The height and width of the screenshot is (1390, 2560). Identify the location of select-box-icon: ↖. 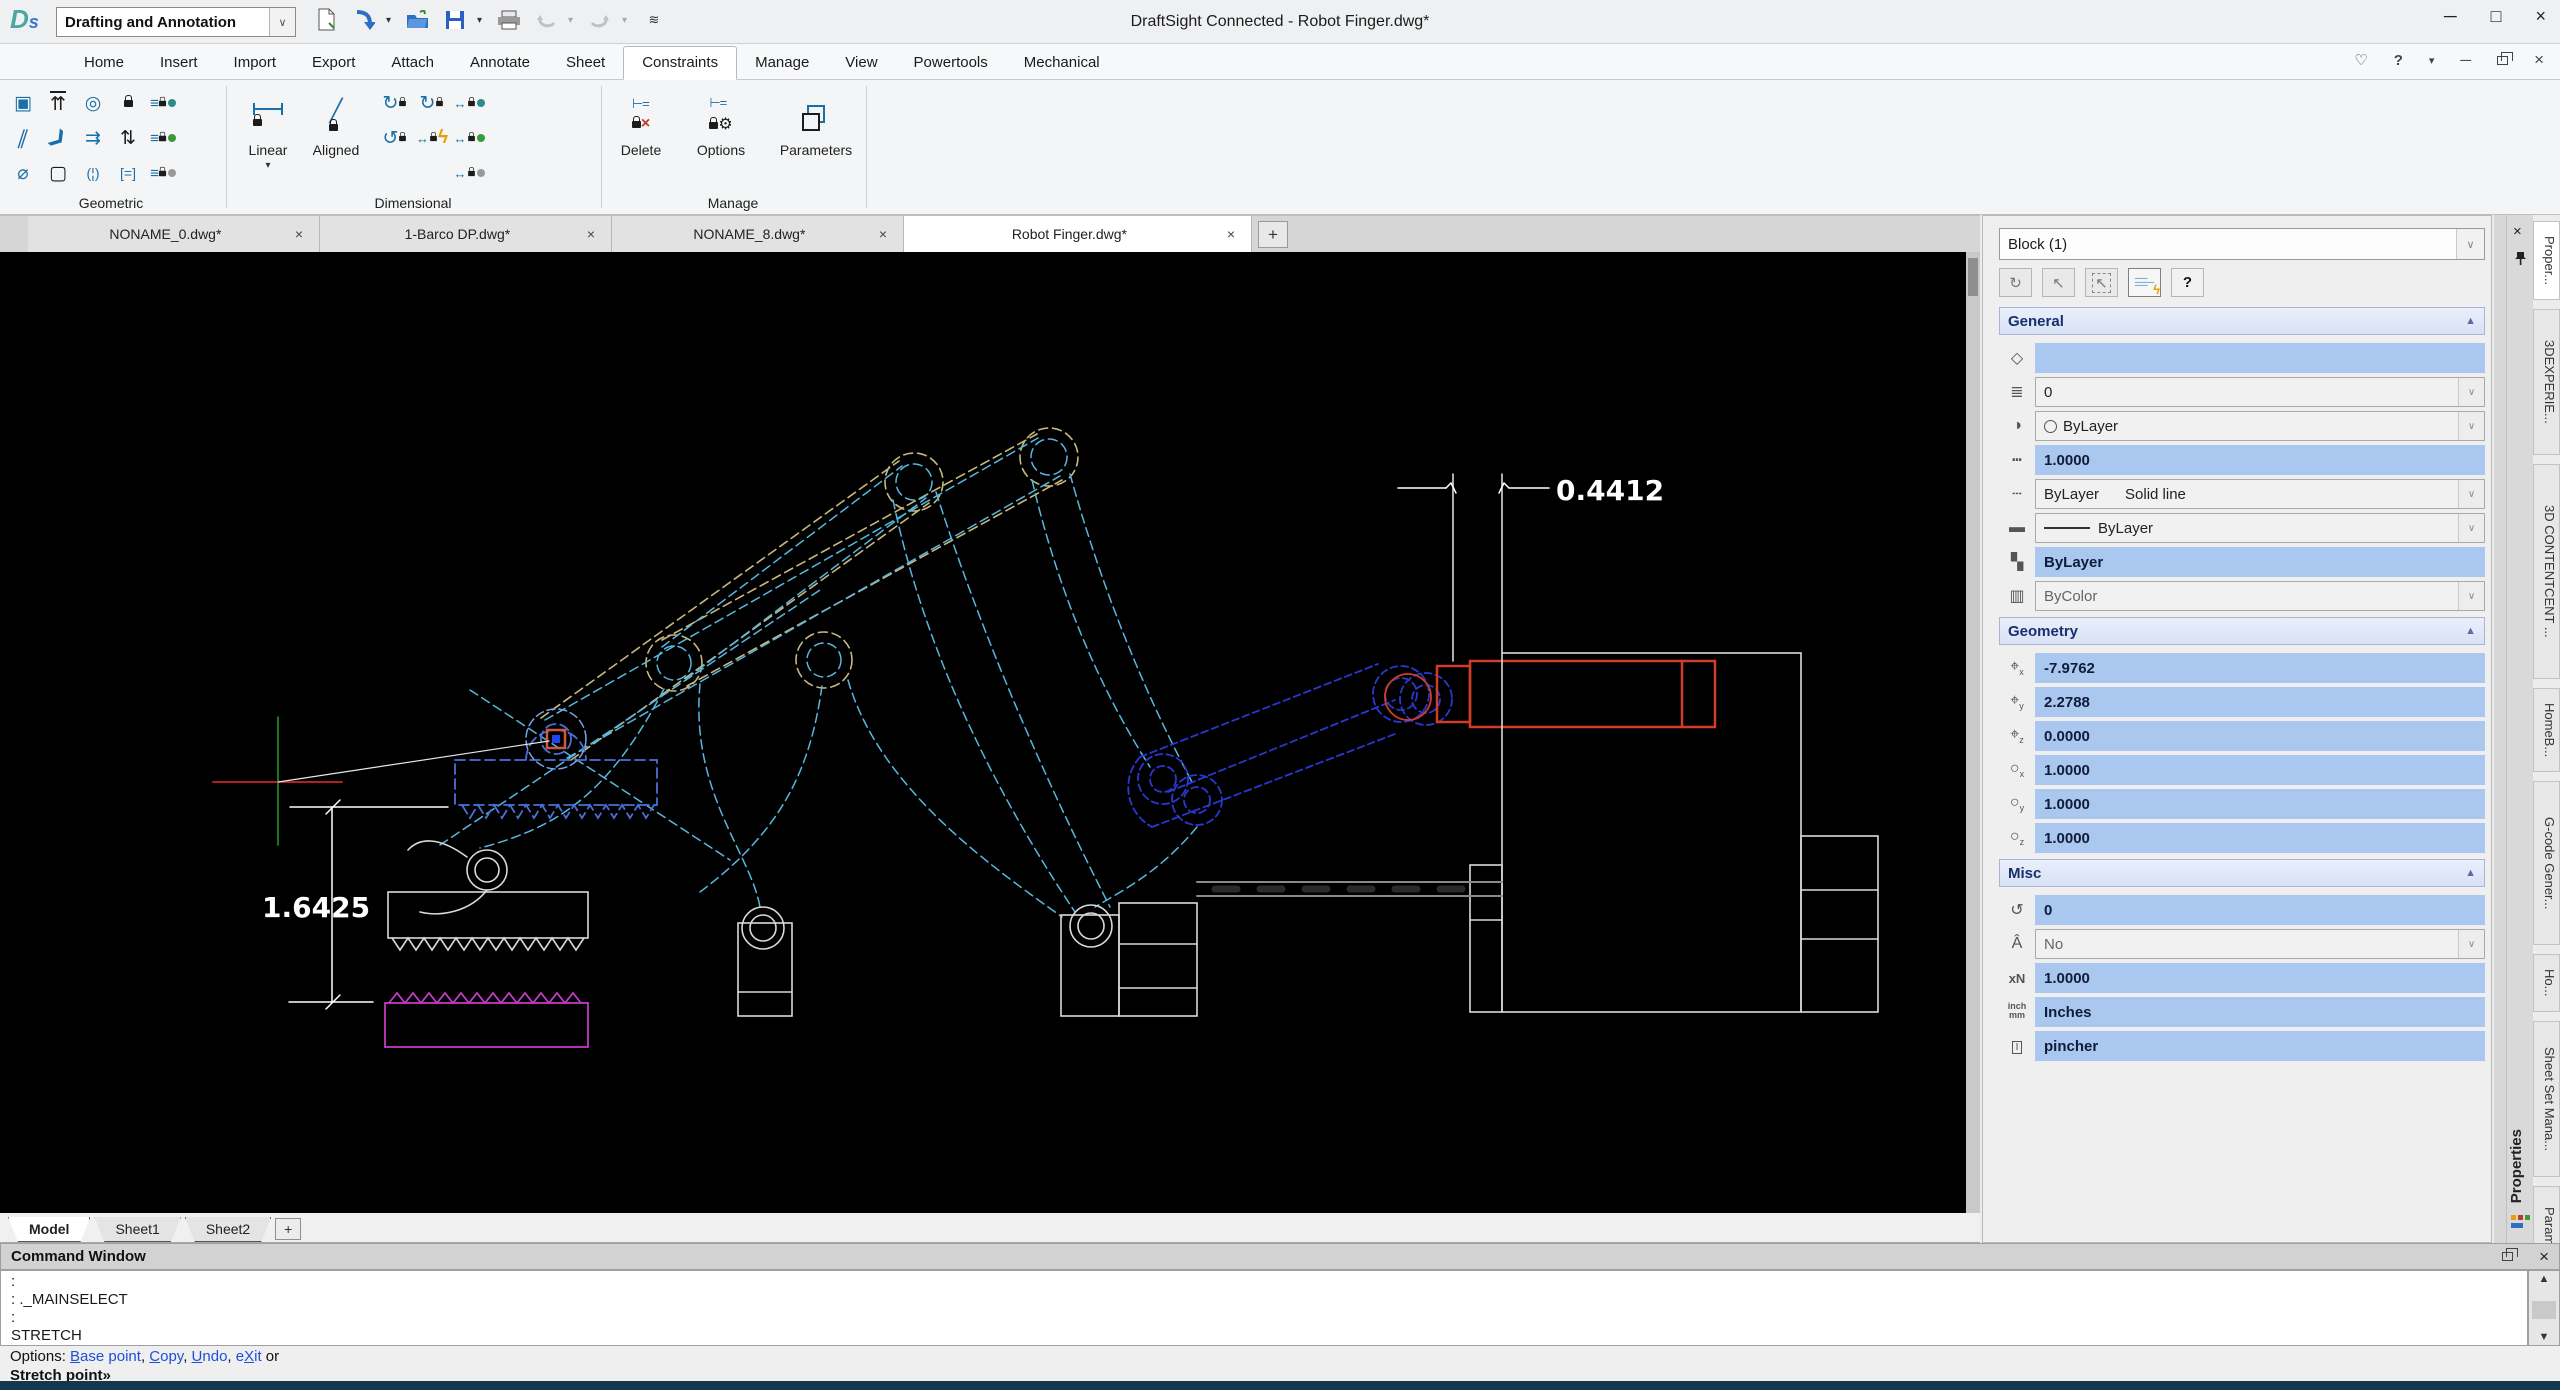
(2101, 282).